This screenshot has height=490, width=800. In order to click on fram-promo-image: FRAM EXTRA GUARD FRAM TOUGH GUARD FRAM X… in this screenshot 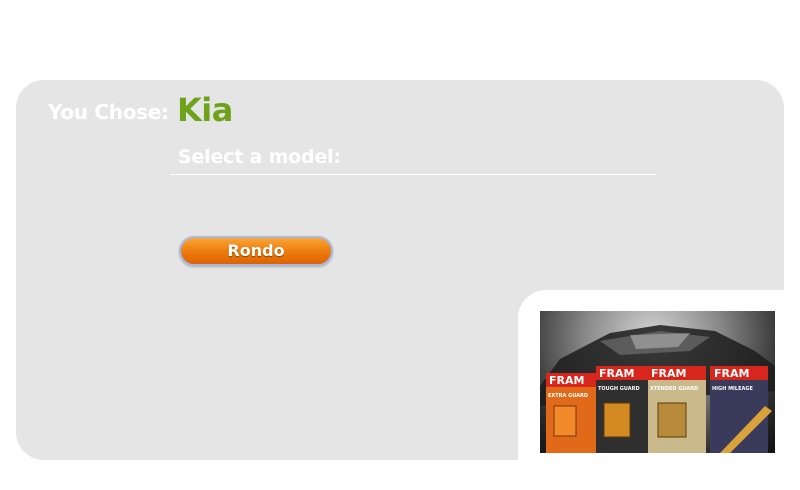, I will do `click(657, 382)`.